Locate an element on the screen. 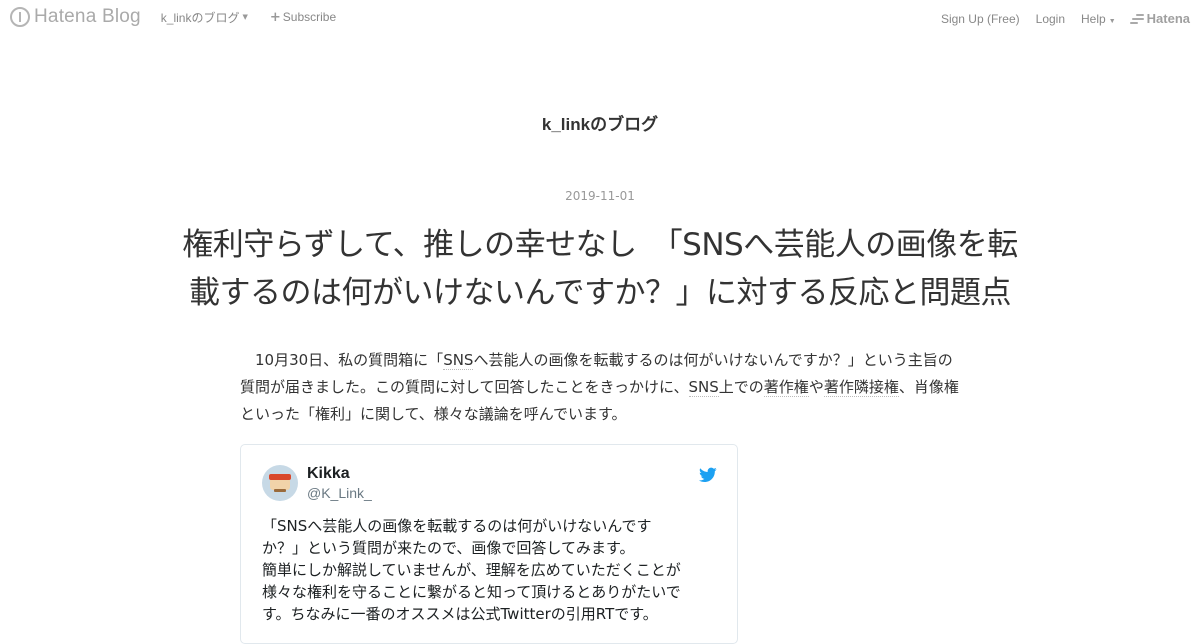  tweet-text-line: か？」という質問が来たので、画像で回答してみます。 is located at coordinates (448, 548).